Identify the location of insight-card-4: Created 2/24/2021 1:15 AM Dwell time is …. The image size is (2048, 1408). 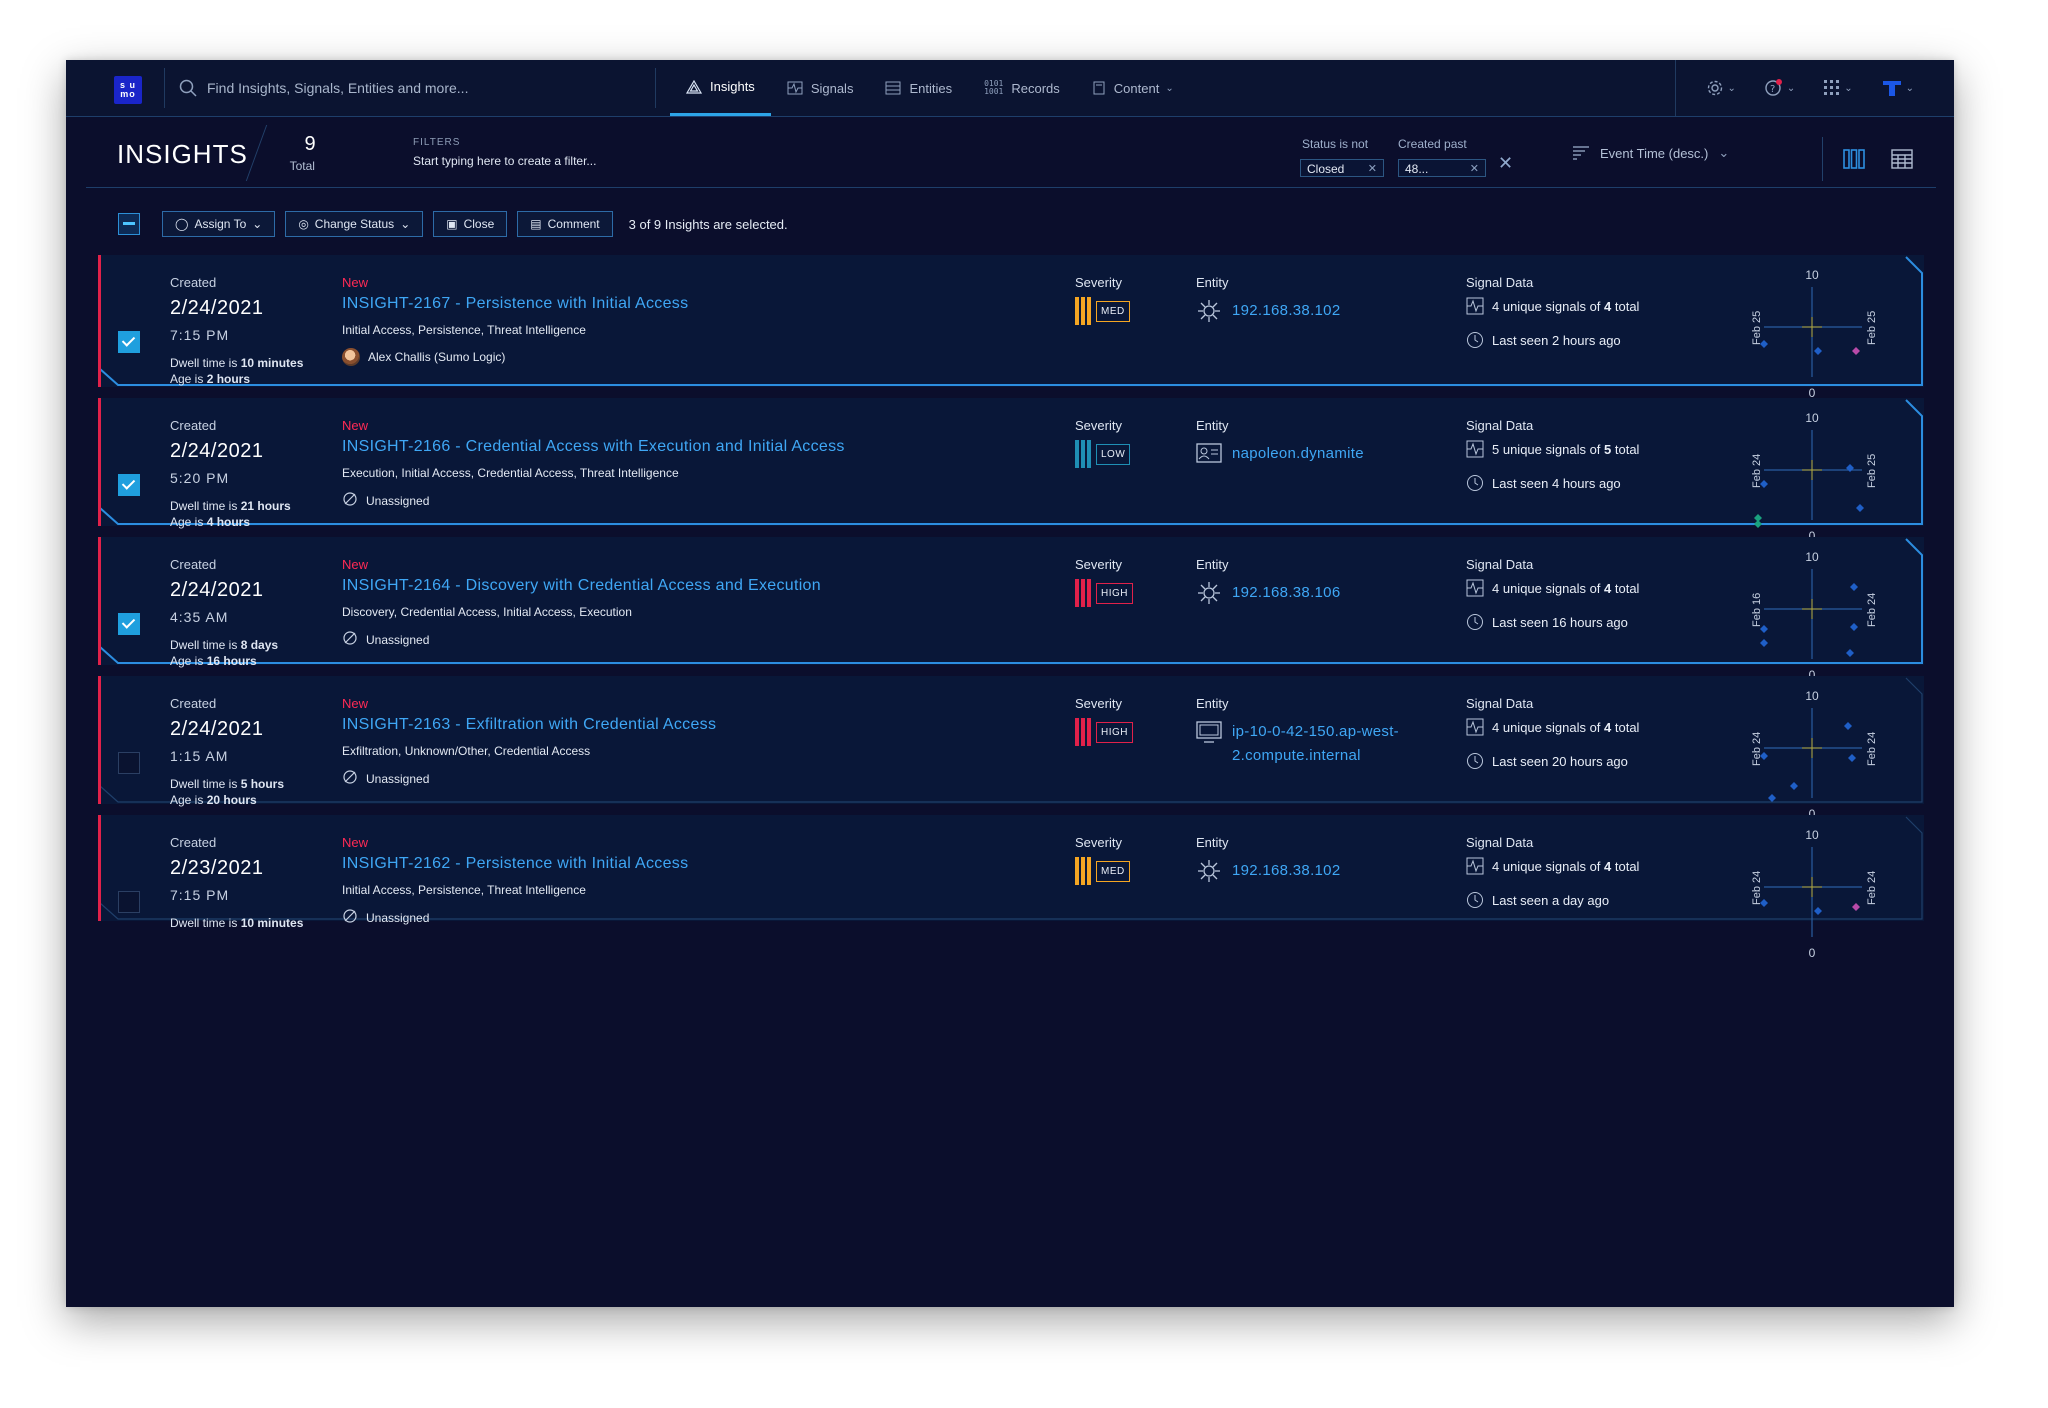
(1011, 748).